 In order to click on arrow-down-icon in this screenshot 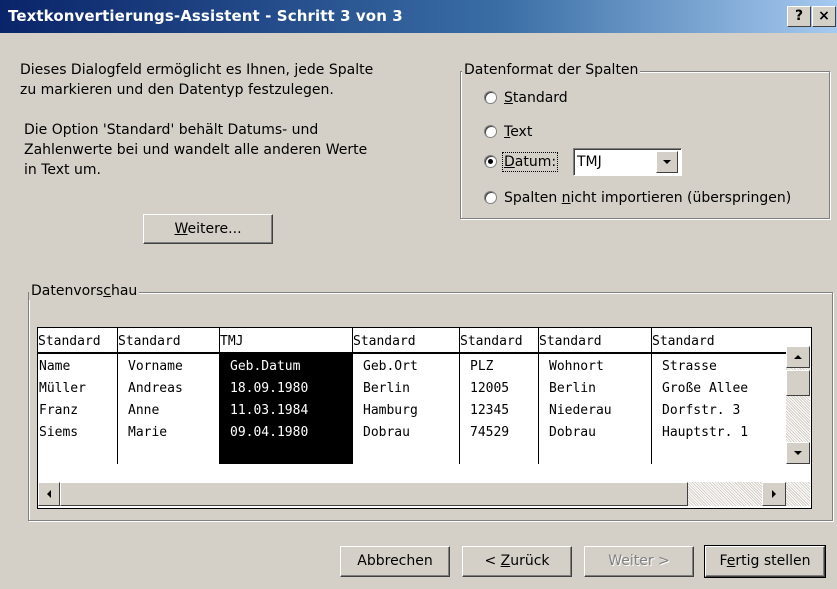, I will do `click(798, 453)`.